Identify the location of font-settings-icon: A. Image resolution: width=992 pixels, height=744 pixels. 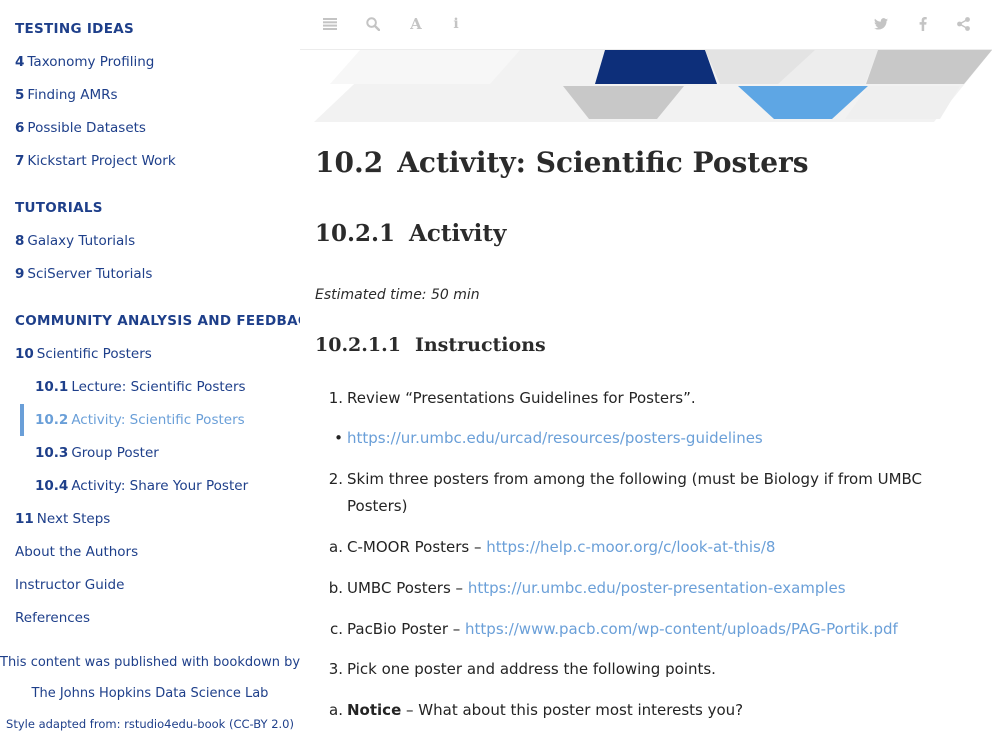
(416, 24).